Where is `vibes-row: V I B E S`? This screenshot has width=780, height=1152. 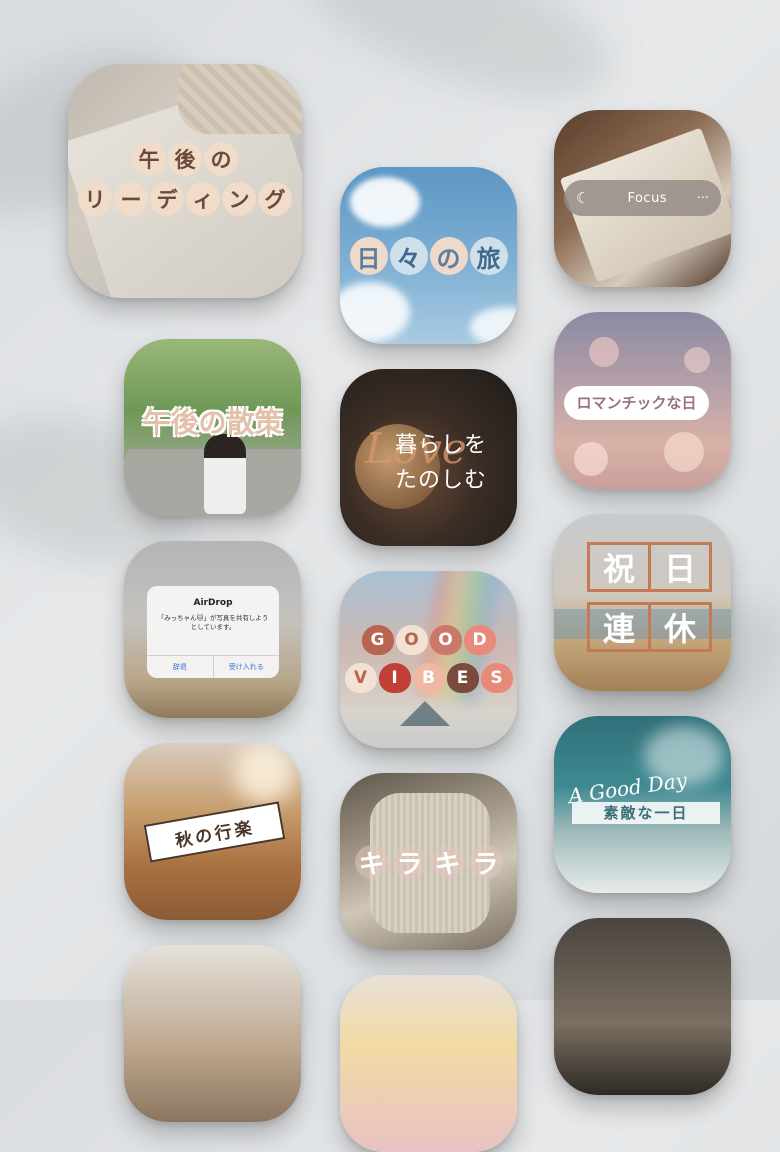 vibes-row: V I B E S is located at coordinates (428, 678).